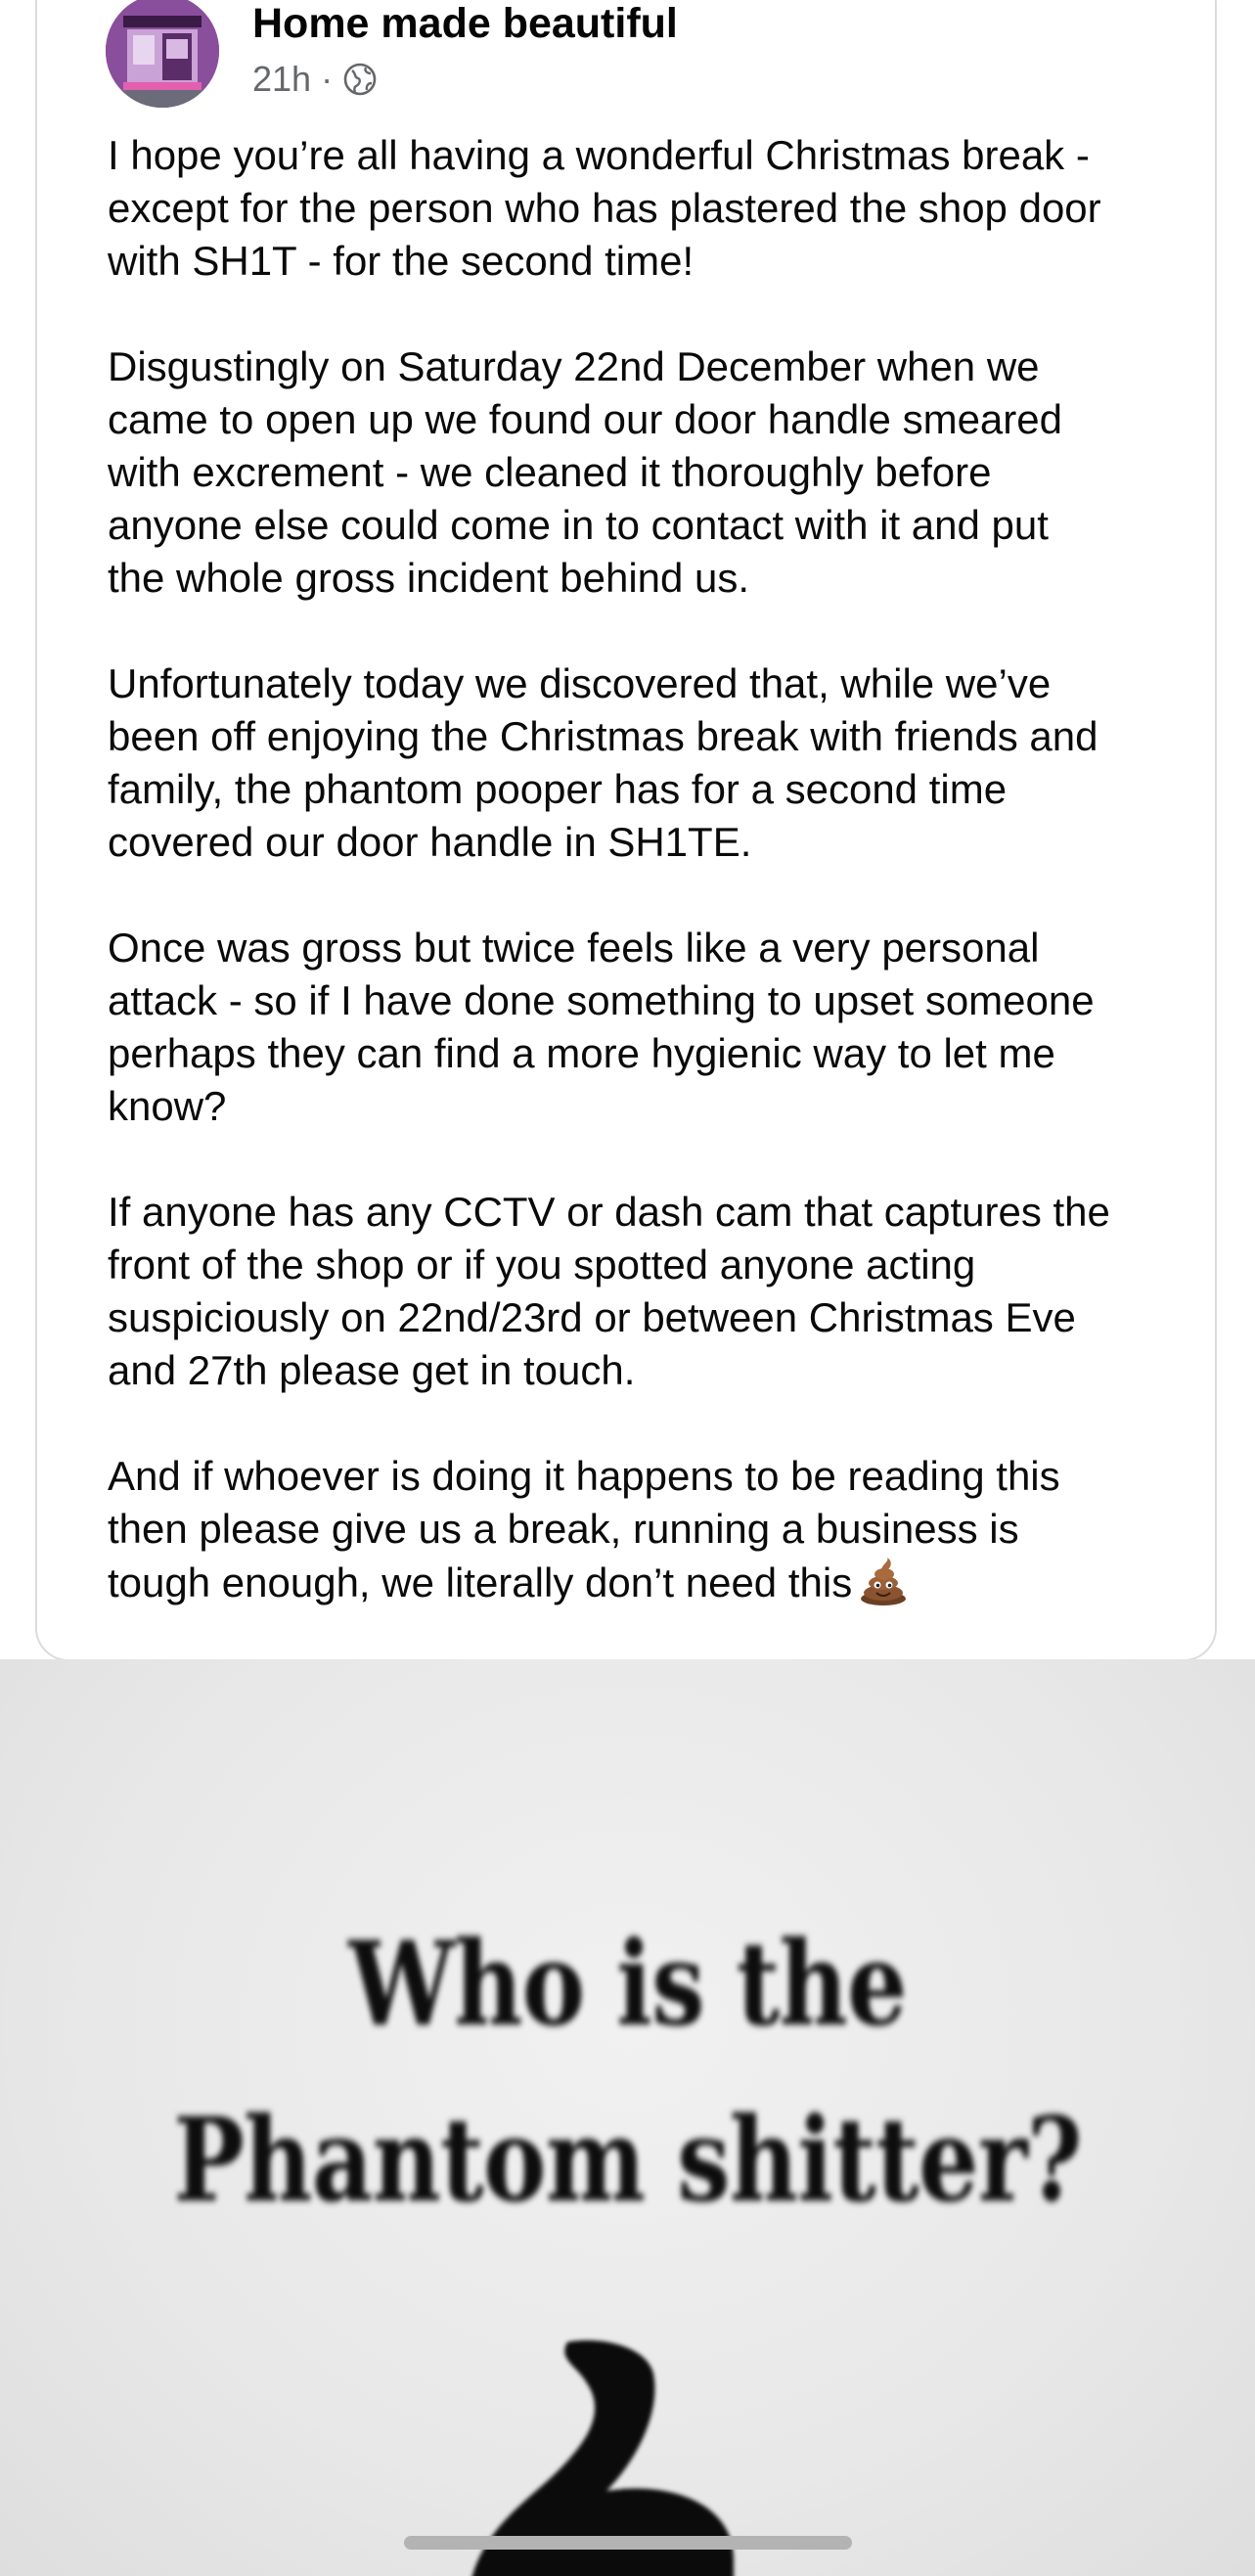 This screenshot has width=1255, height=2576. What do you see at coordinates (627, 1984) in the screenshot?
I see `meme-title-line-1: Who is the` at bounding box center [627, 1984].